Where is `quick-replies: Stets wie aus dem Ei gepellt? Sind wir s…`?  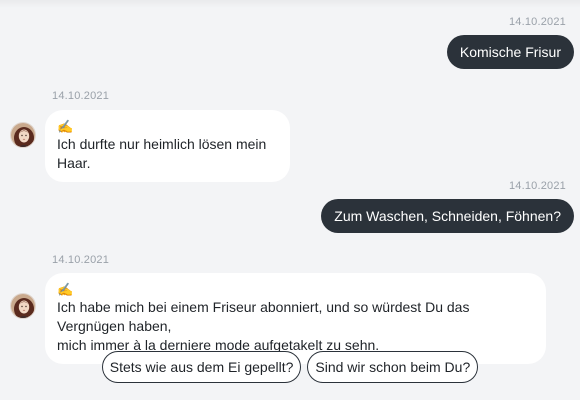
quick-replies: Stets wie aus dem Ei gepellt? Sind wir s… is located at coordinates (290, 367).